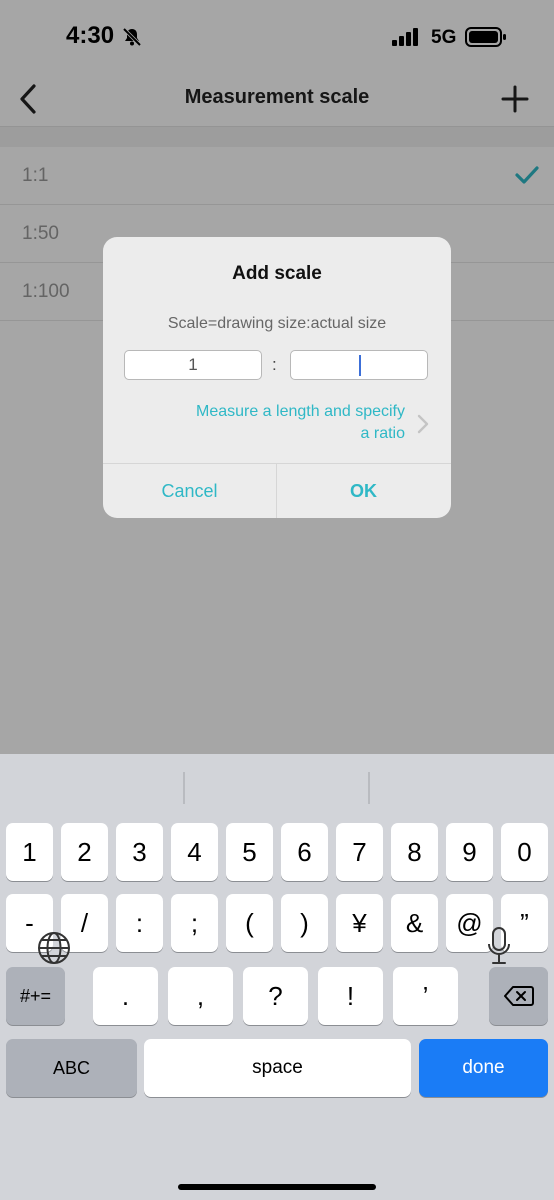 The height and width of the screenshot is (1200, 554). What do you see at coordinates (84, 852) in the screenshot?
I see `key-2: 2` at bounding box center [84, 852].